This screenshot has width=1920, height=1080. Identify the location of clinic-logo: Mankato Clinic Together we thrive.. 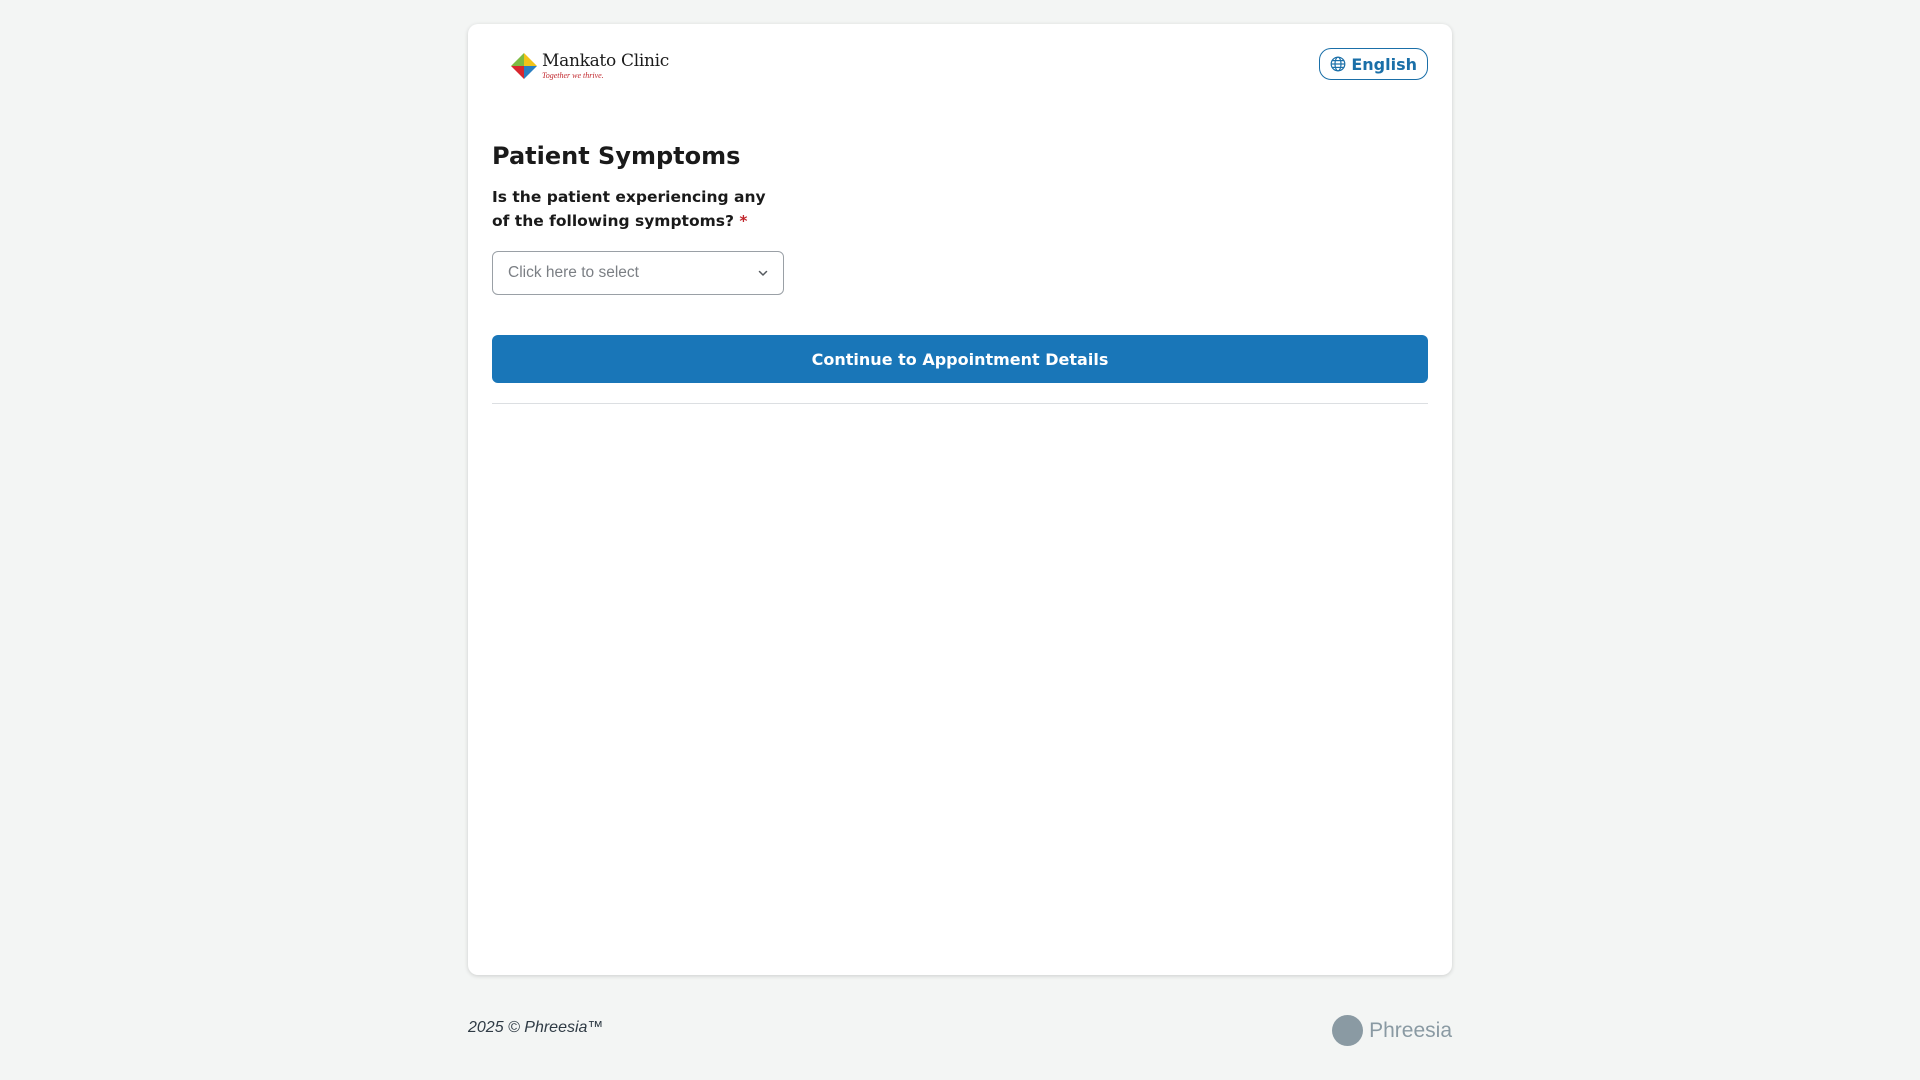
(589, 66).